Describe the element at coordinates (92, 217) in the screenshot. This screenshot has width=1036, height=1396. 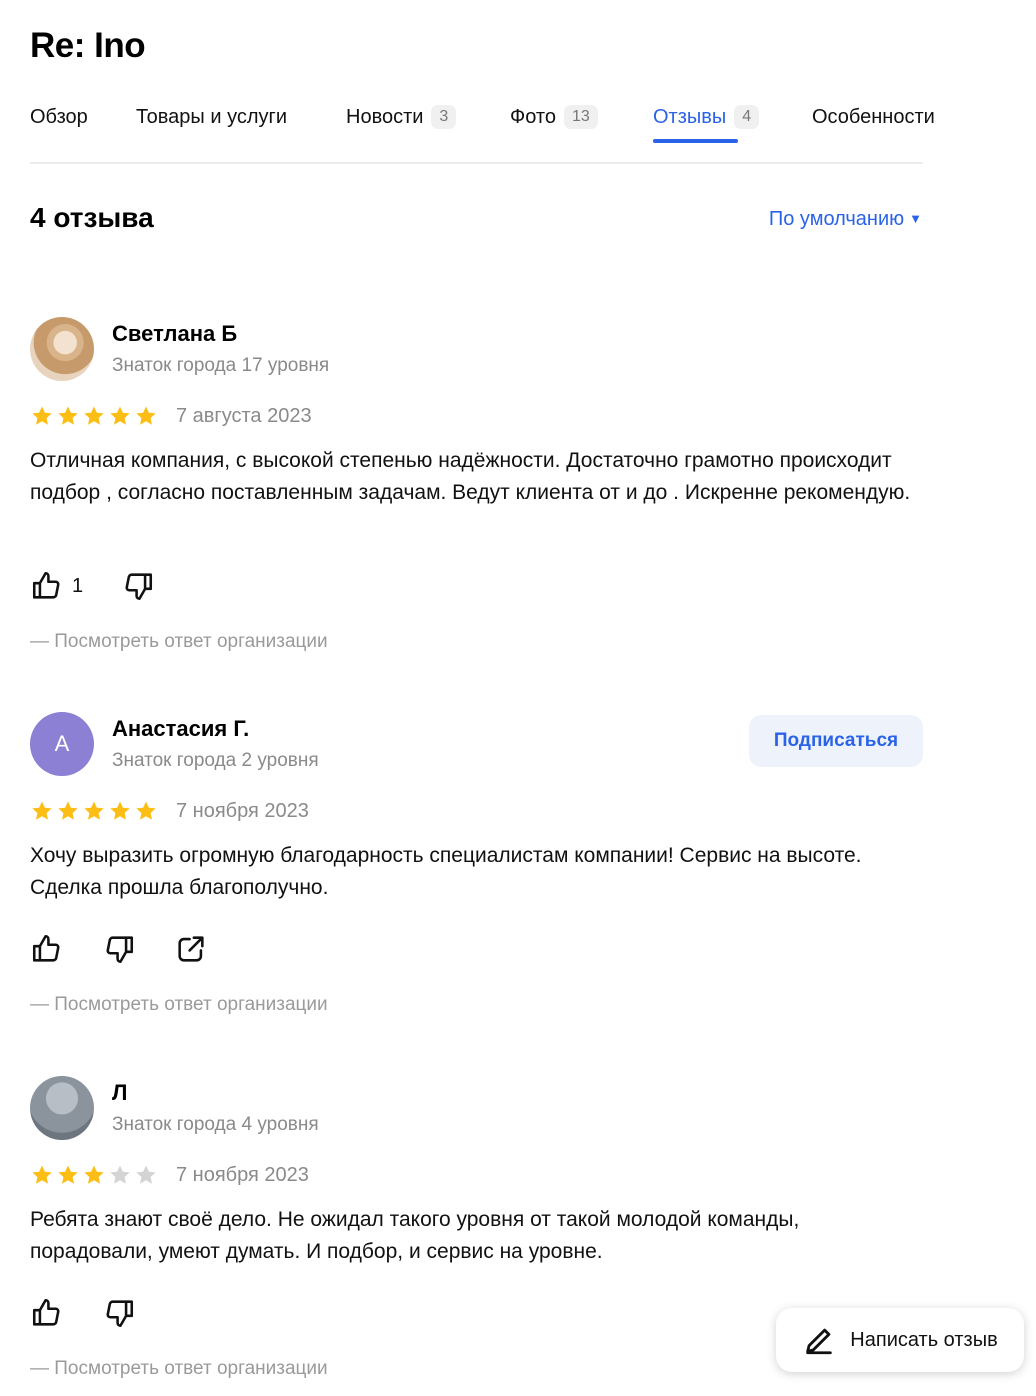
I see `reviews-count-heading: 4 отзыва` at that location.